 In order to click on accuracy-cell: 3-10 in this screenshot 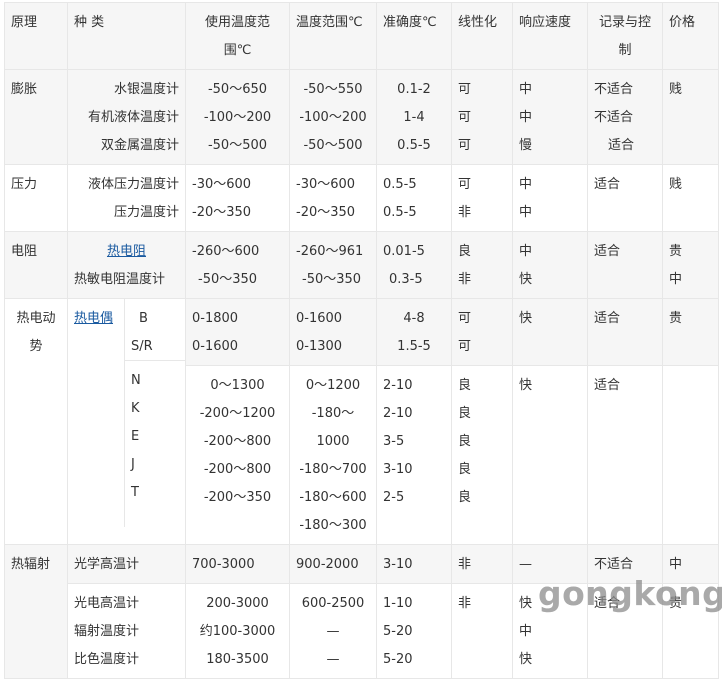, I will do `click(414, 564)`.